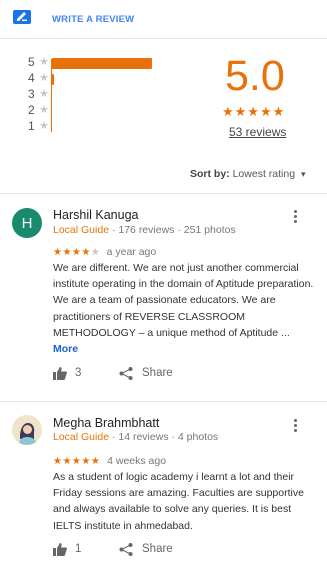 Image resolution: width=327 pixels, height=569 pixels. What do you see at coordinates (78, 549) in the screenshot?
I see `like-count: 1` at bounding box center [78, 549].